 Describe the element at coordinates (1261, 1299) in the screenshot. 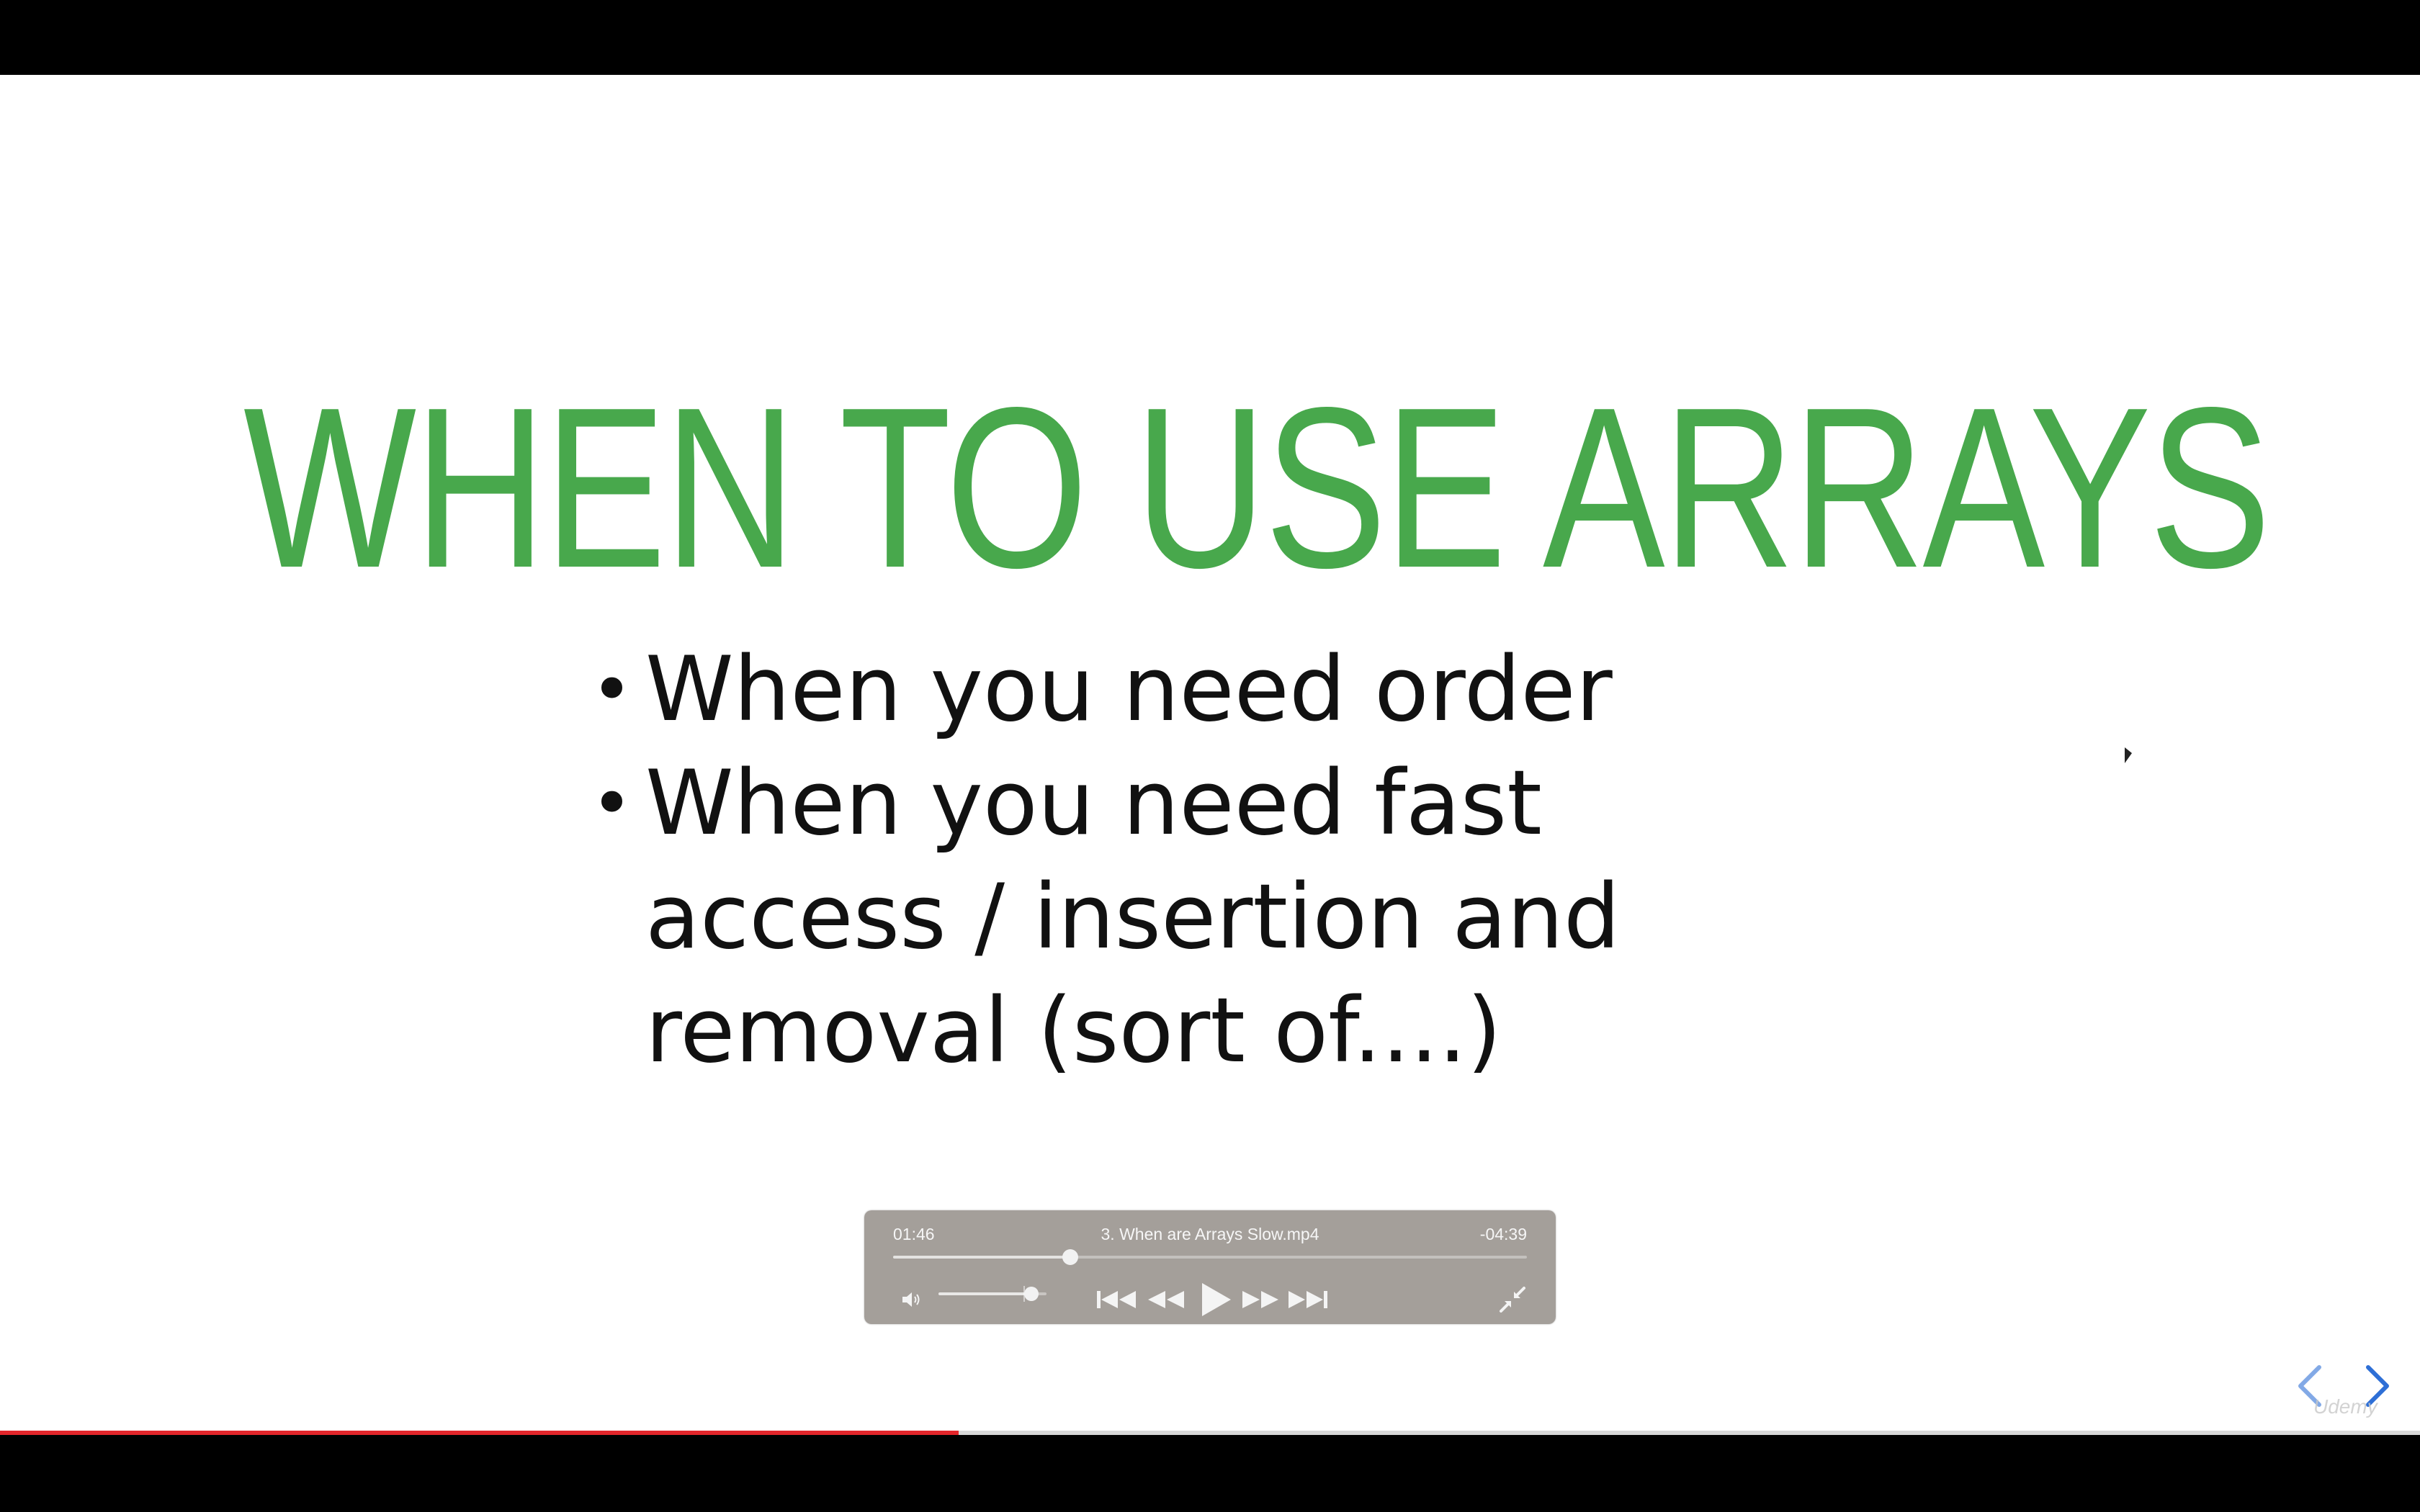

I see `fast-forward-icon` at that location.